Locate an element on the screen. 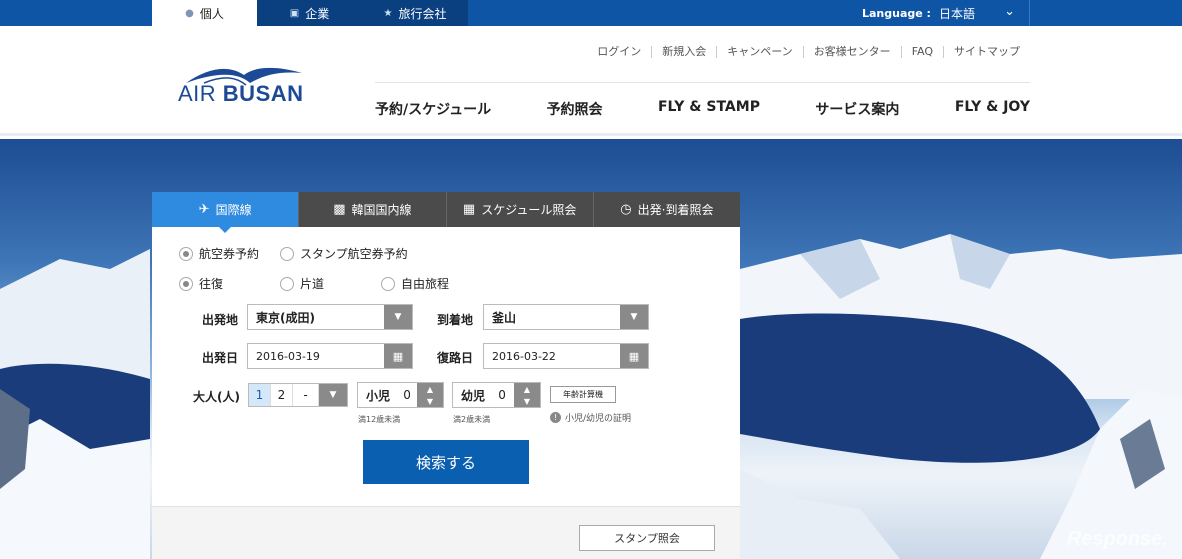 The height and width of the screenshot is (559, 1182). departure-value: 東京(成田) is located at coordinates (285, 317).